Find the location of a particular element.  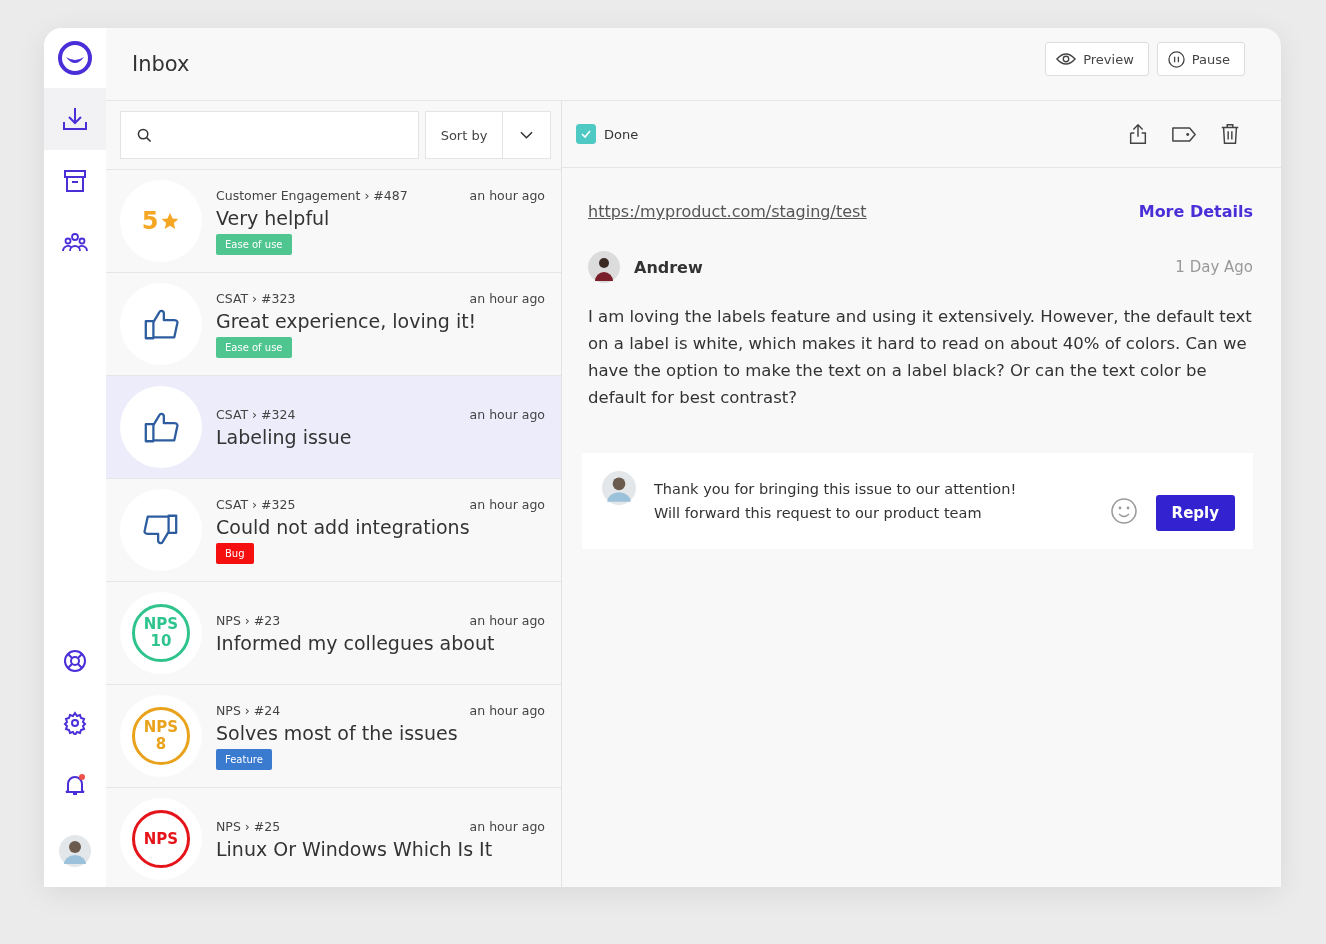

bell-icon is located at coordinates (75, 785).